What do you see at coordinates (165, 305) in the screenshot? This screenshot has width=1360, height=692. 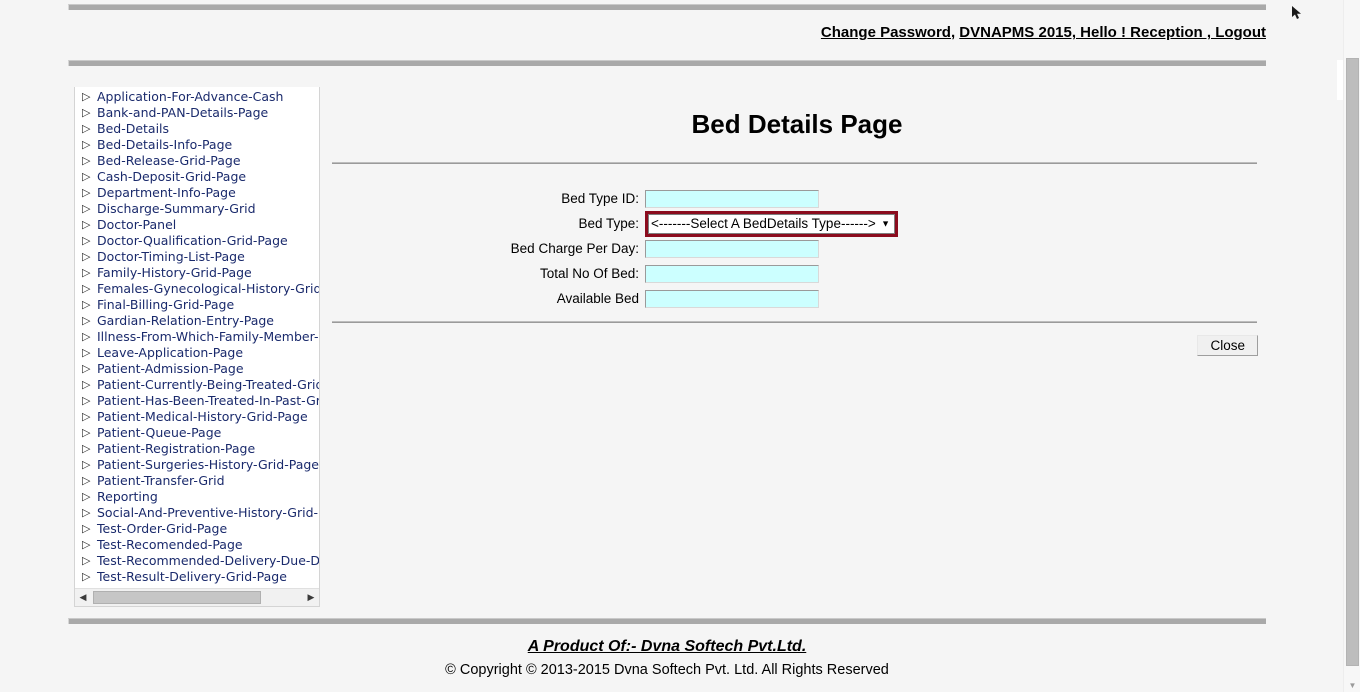 I see `sidebar-item-label: Final-Billing-Grid-Page` at bounding box center [165, 305].